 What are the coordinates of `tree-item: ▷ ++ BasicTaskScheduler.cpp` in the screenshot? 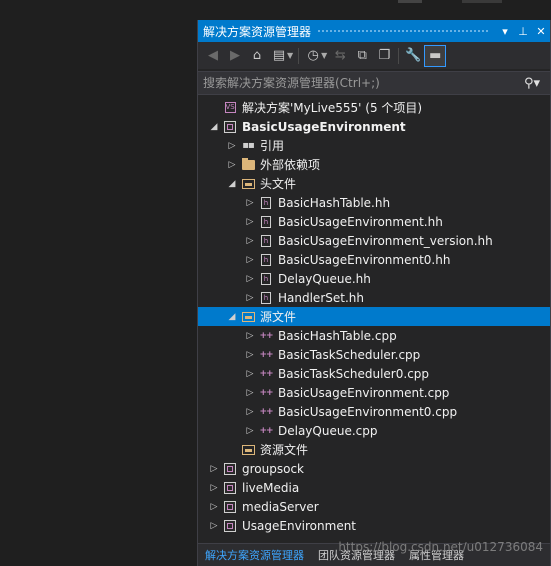 It's located at (374, 354).